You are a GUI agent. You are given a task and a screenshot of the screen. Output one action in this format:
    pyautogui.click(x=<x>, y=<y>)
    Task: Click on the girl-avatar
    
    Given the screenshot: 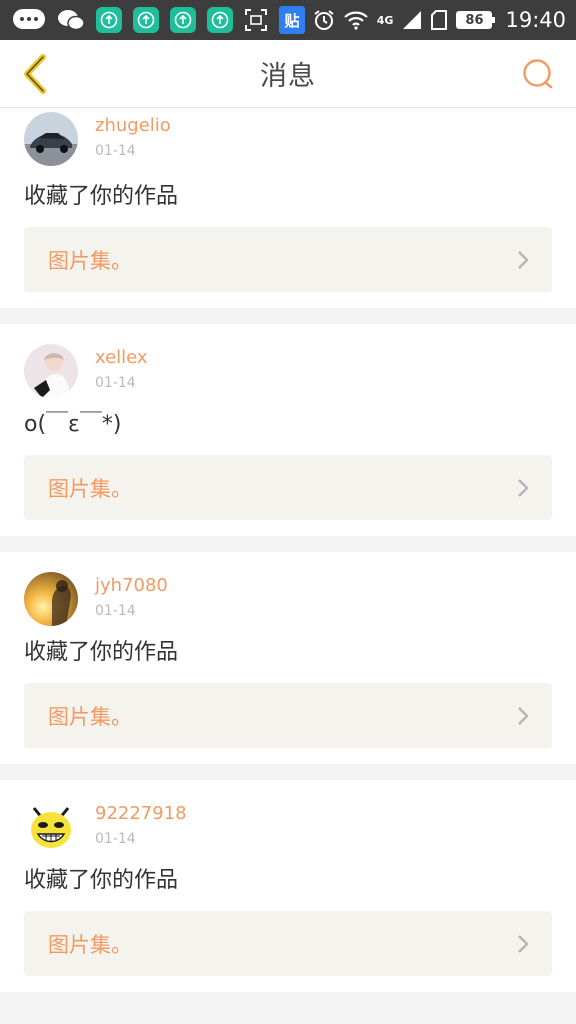 What is the action you would take?
    pyautogui.click(x=51, y=371)
    